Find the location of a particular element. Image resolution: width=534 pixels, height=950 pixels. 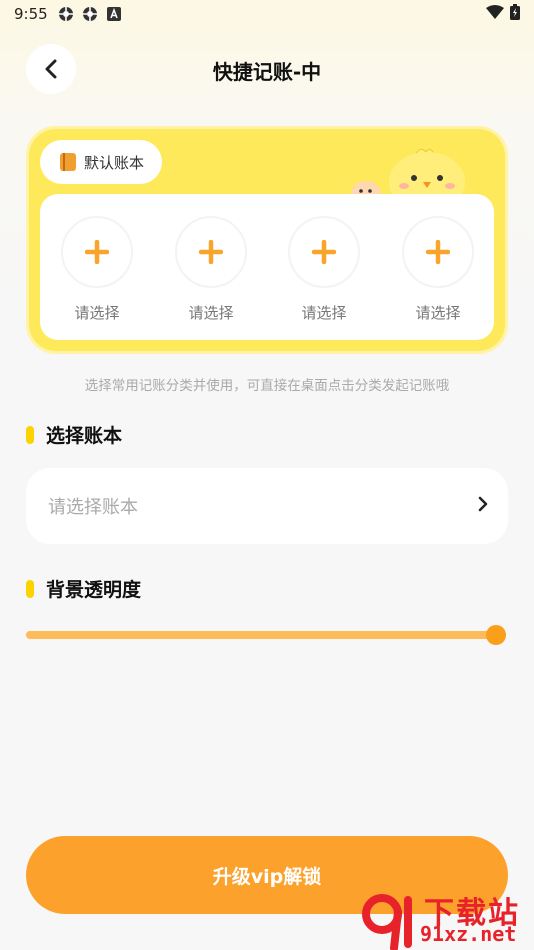

book-chip-label: 默认账本 is located at coordinates (114, 162).